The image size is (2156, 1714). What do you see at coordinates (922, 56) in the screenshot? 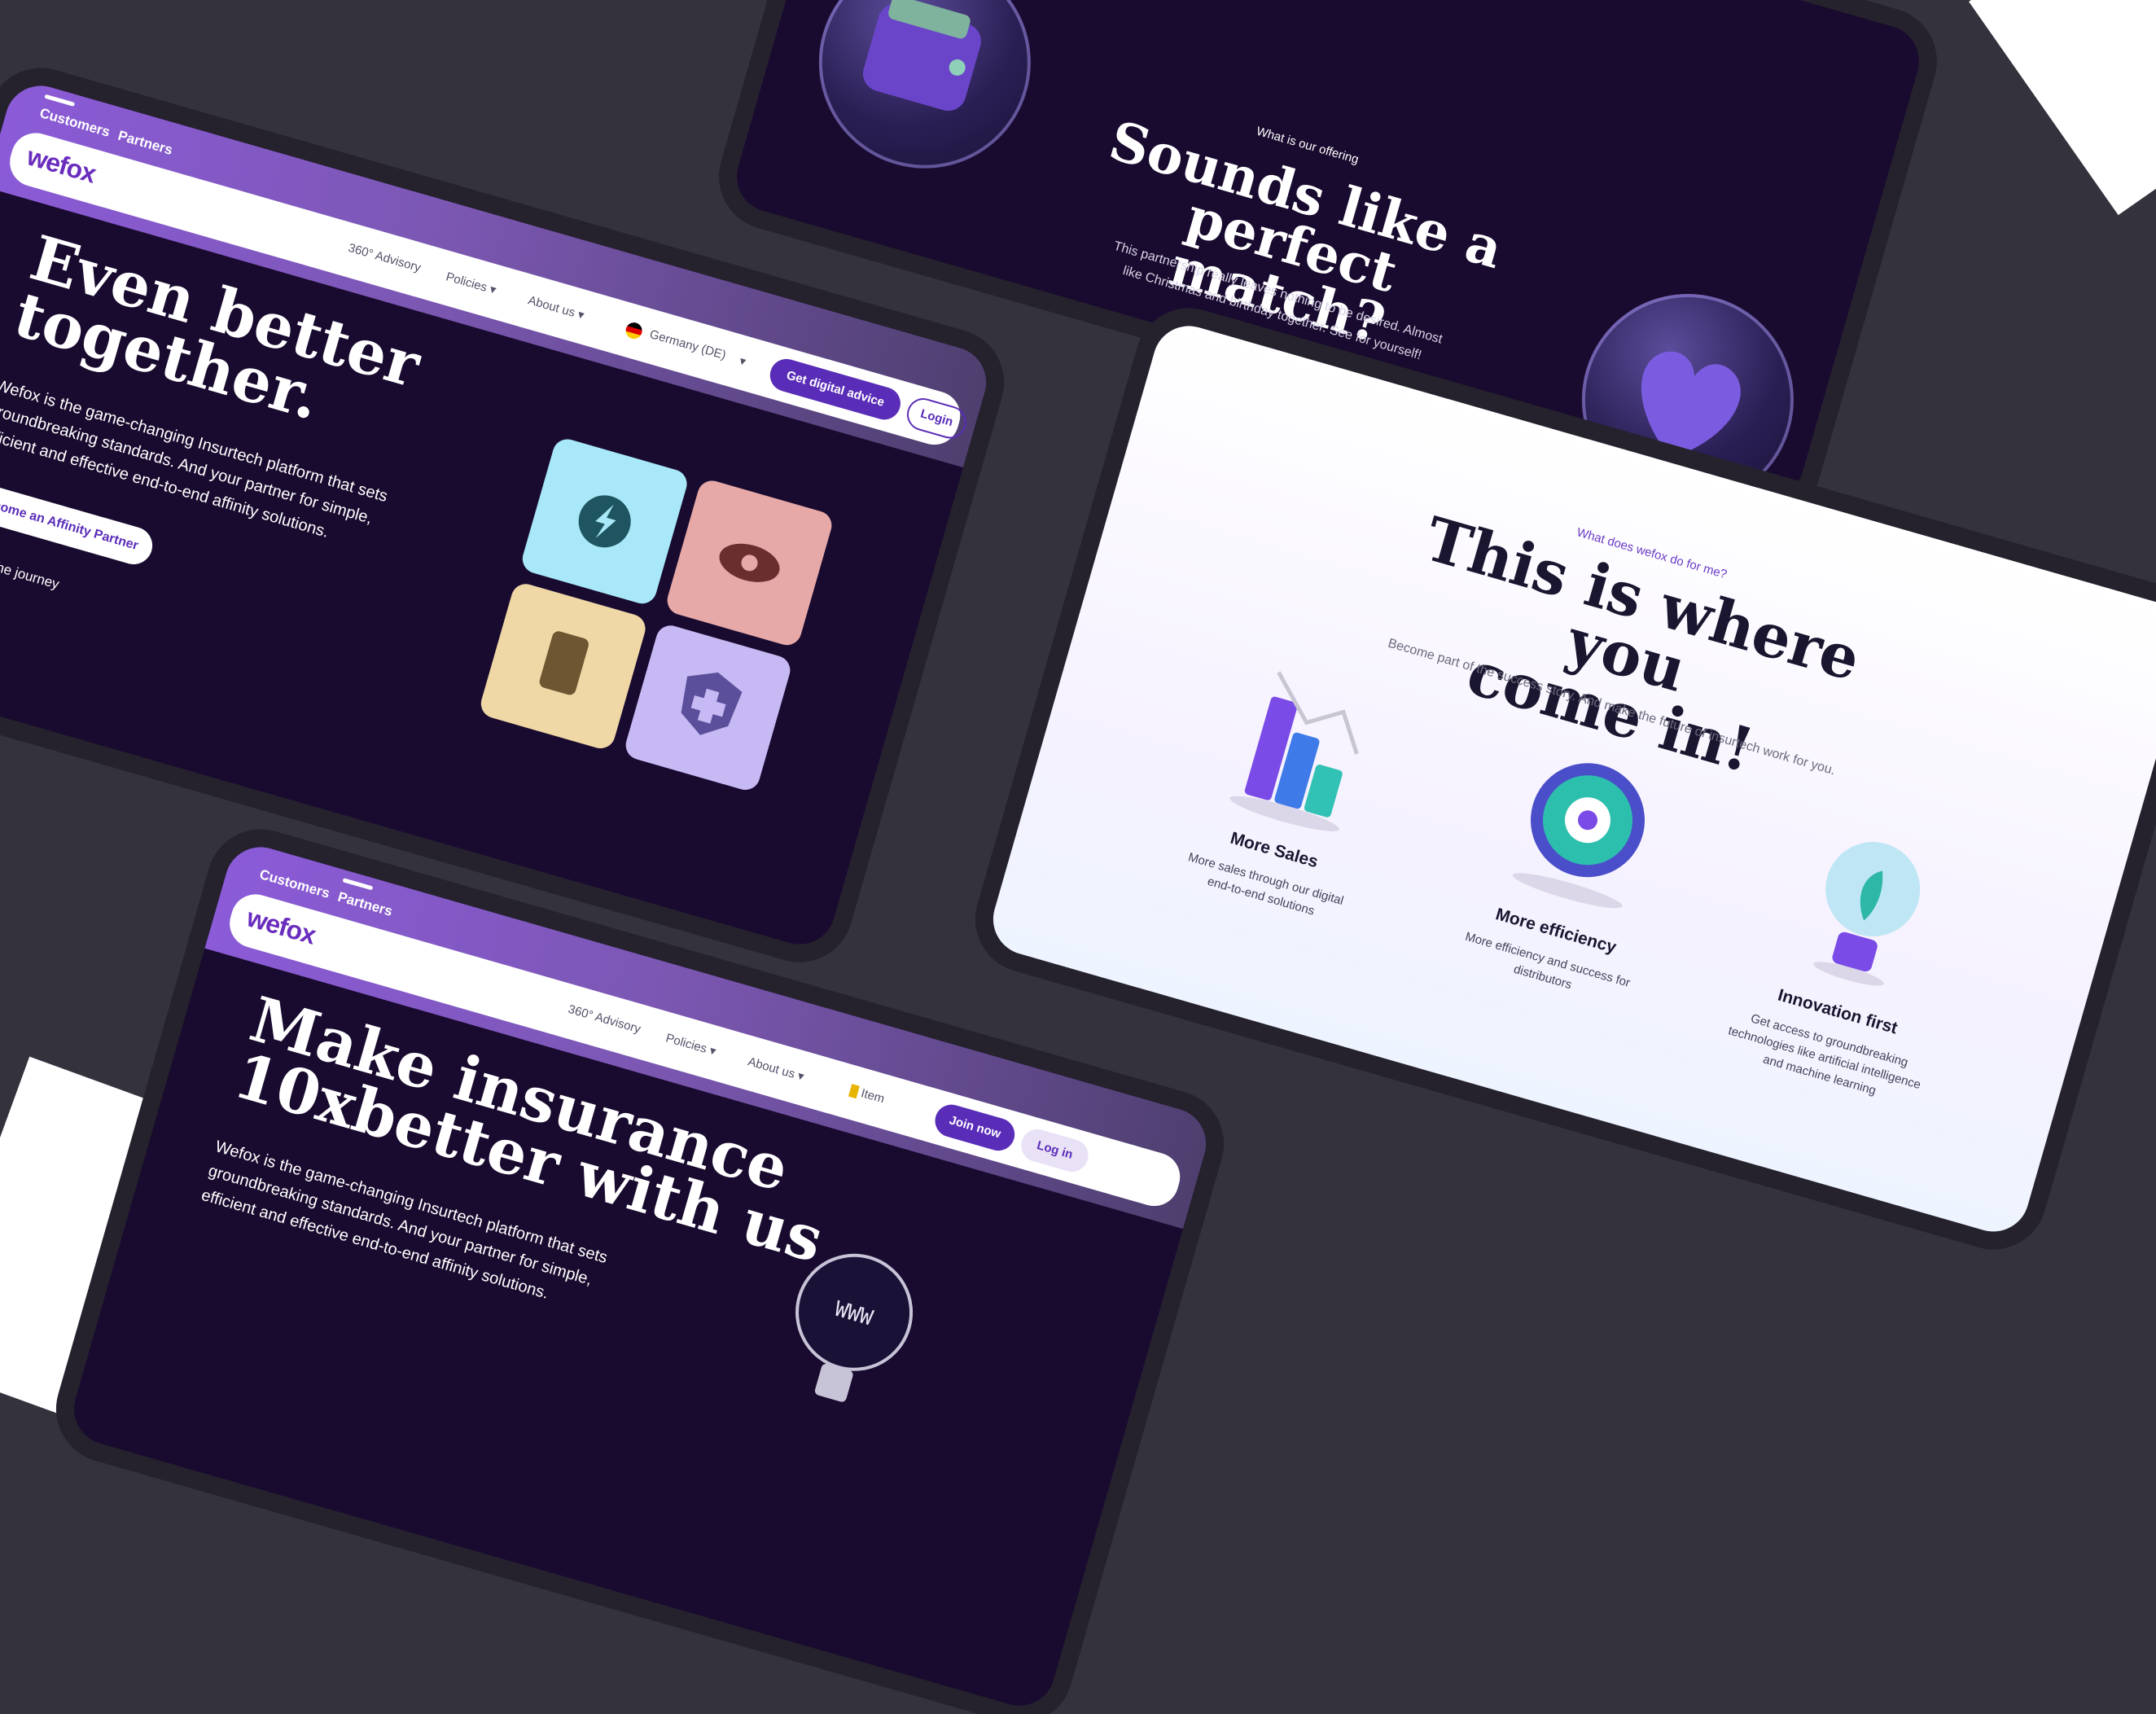
I see `wallet-icon` at bounding box center [922, 56].